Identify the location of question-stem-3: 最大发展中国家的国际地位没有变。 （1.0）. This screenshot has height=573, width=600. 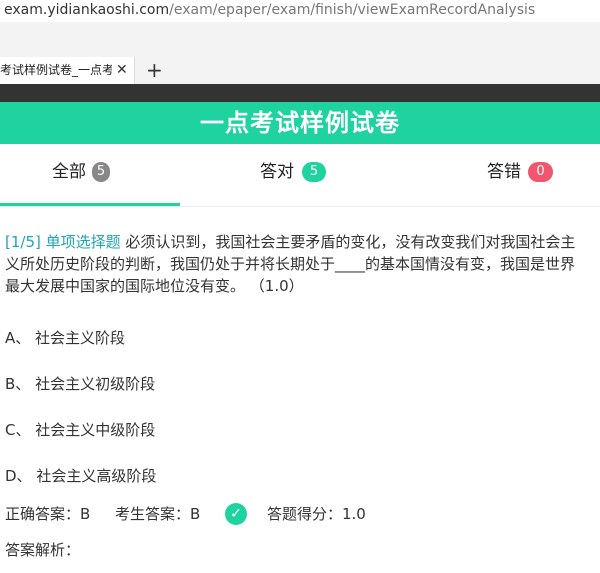
(154, 286).